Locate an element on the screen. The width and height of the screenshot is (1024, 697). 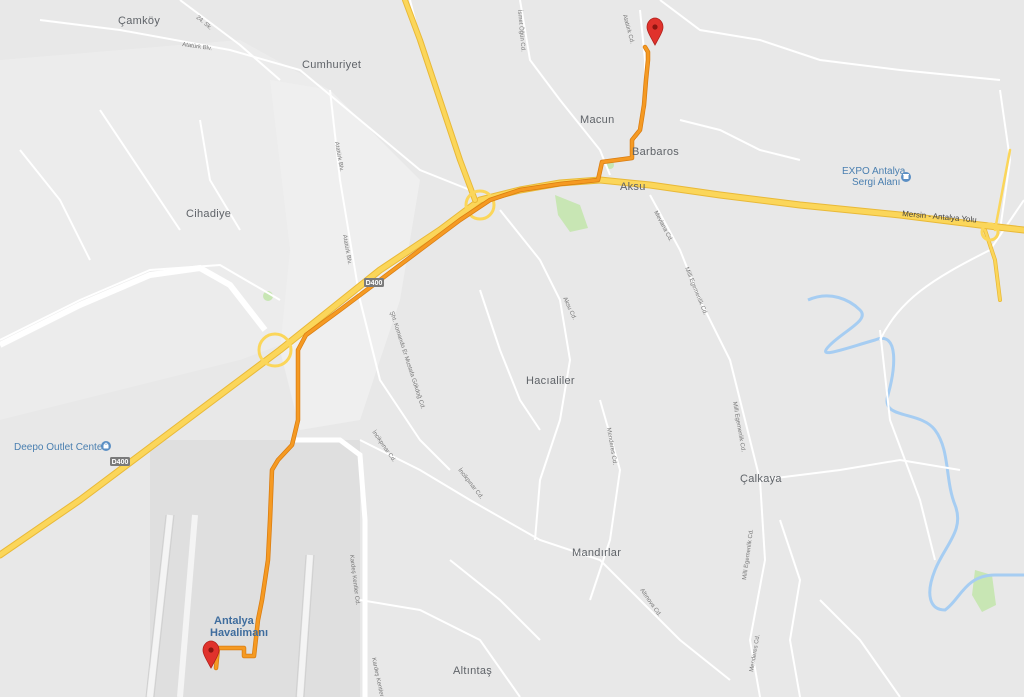
poi-label: Sergi Alanı is located at coordinates (876, 182).